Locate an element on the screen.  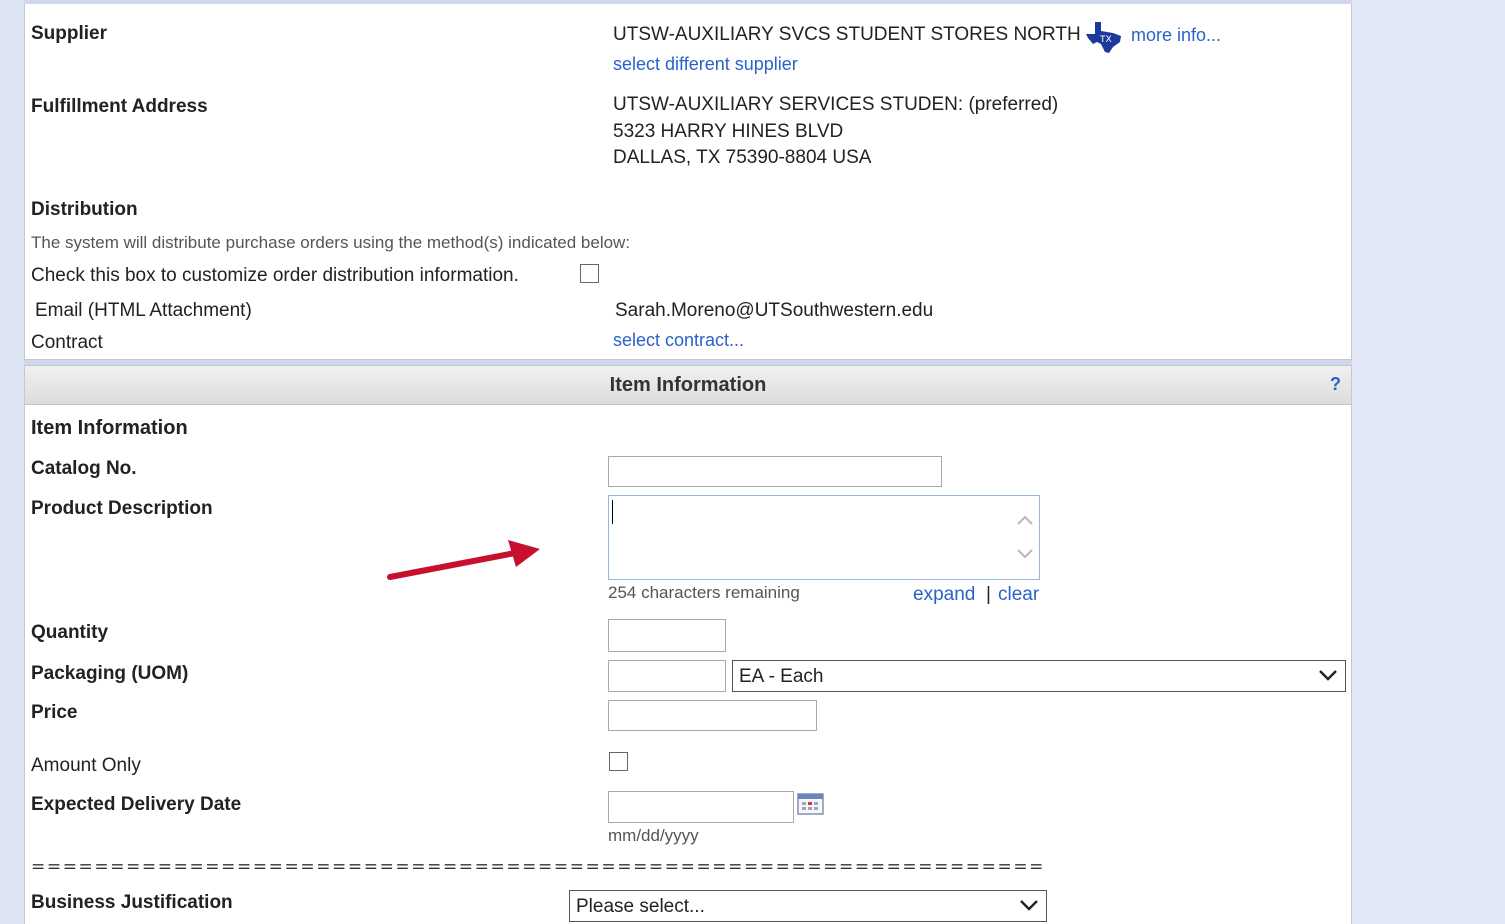
uom-select: EA - Each is located at coordinates (1039, 676).